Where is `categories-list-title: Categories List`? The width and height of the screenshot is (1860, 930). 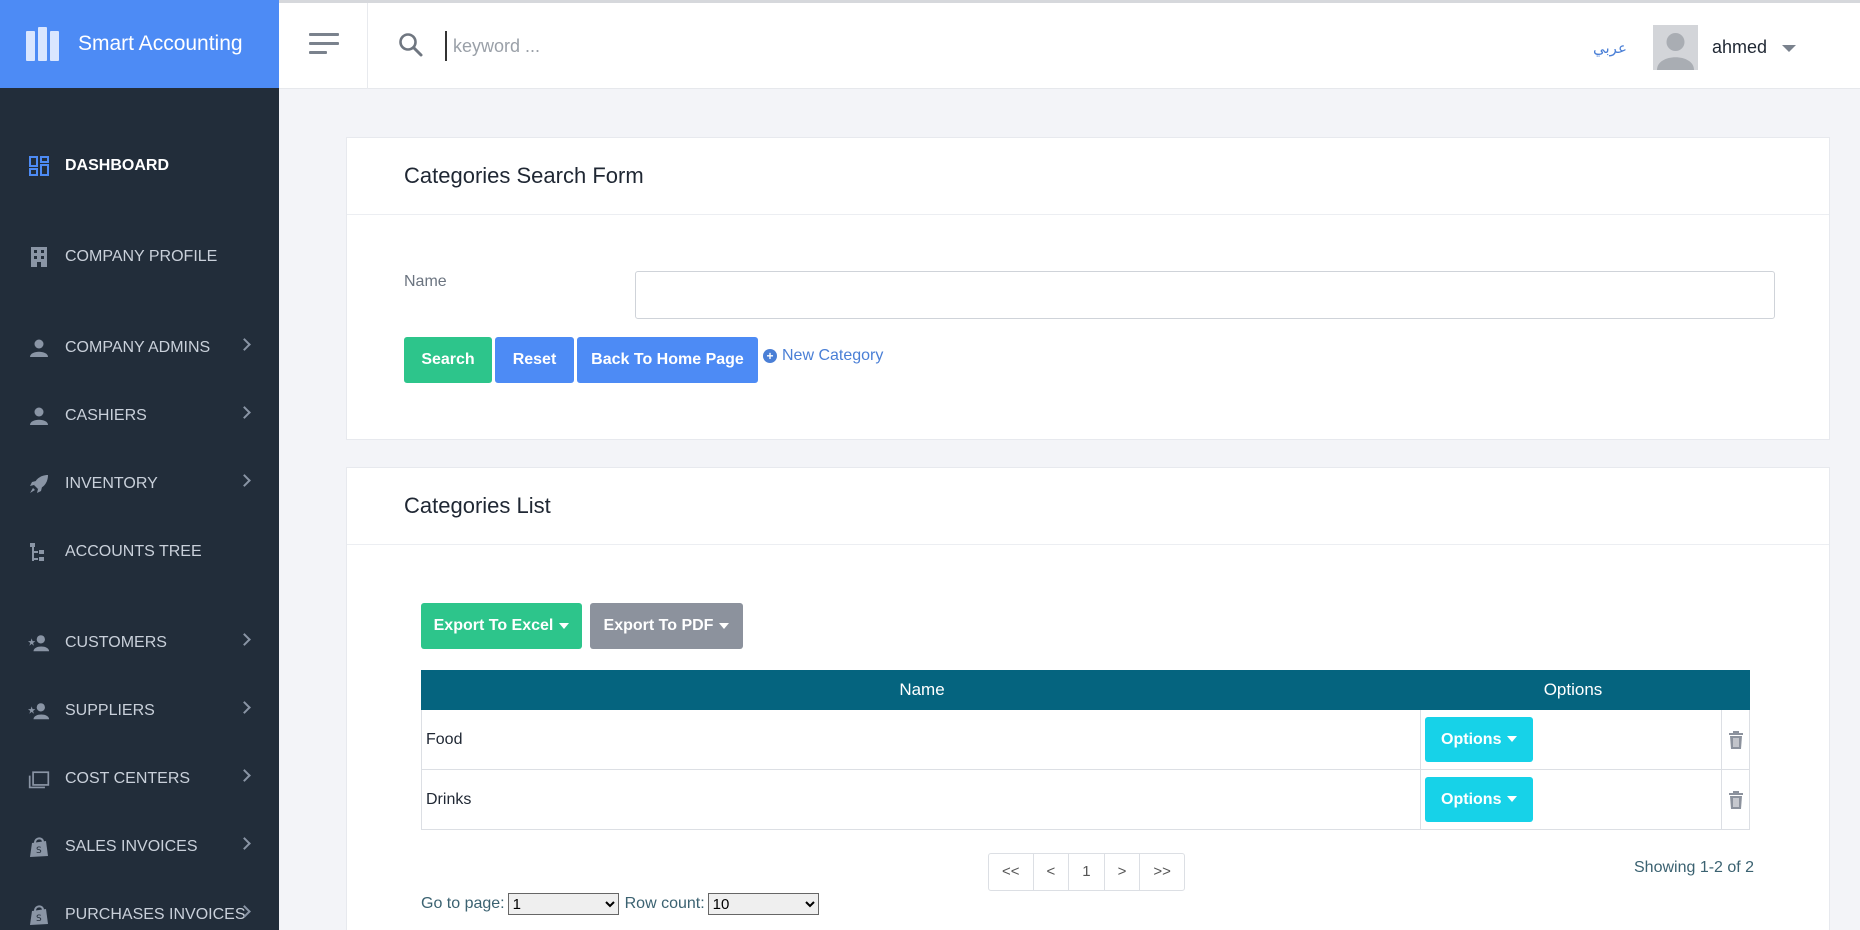
categories-list-title: Categories List is located at coordinates (1088, 506).